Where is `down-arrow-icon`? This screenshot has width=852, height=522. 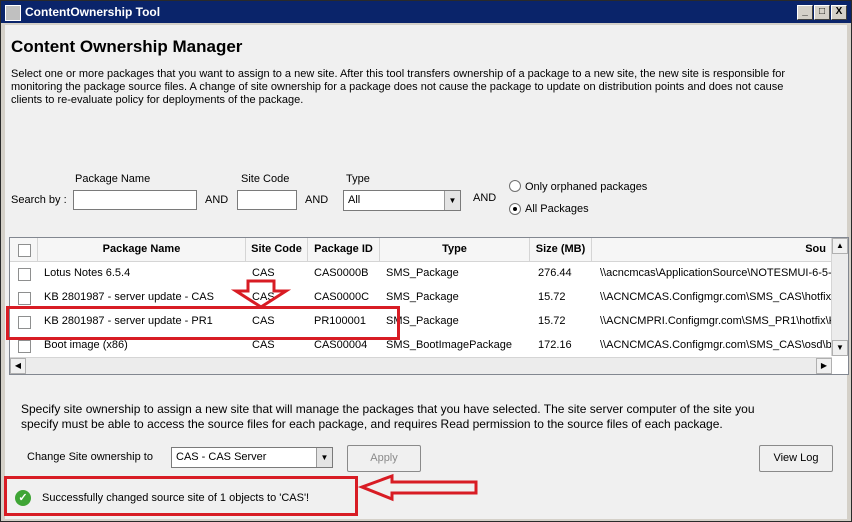 down-arrow-icon is located at coordinates (261, 294).